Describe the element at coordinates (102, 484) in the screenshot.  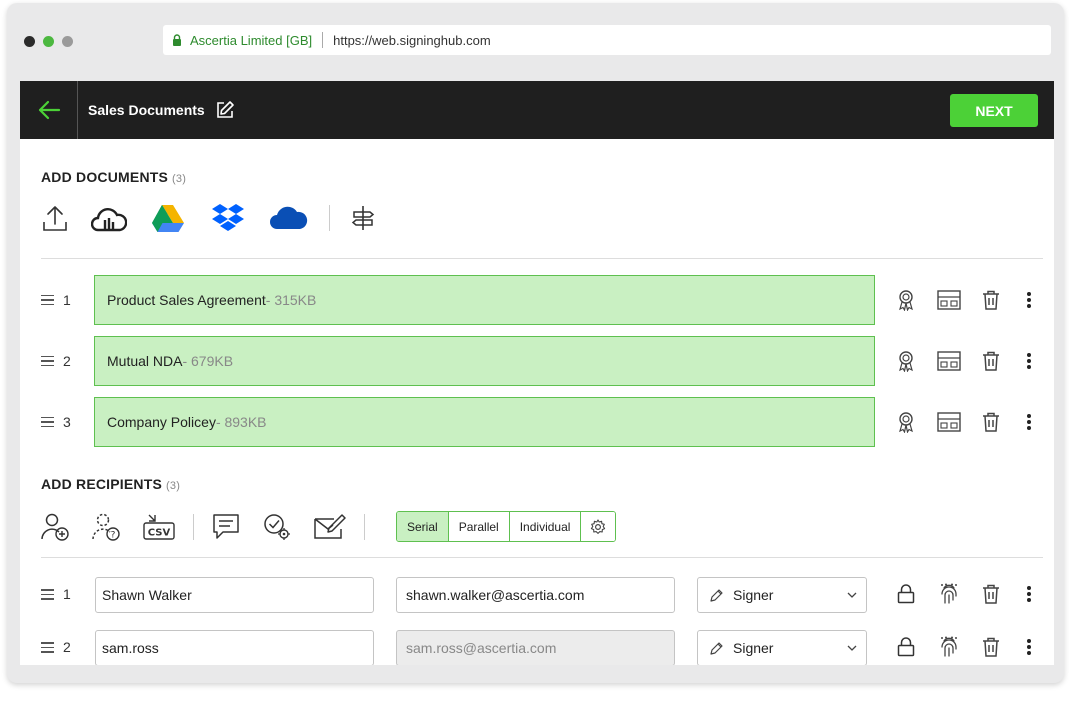
I see `add-recipients-title: ADD RECIPIENTS` at that location.